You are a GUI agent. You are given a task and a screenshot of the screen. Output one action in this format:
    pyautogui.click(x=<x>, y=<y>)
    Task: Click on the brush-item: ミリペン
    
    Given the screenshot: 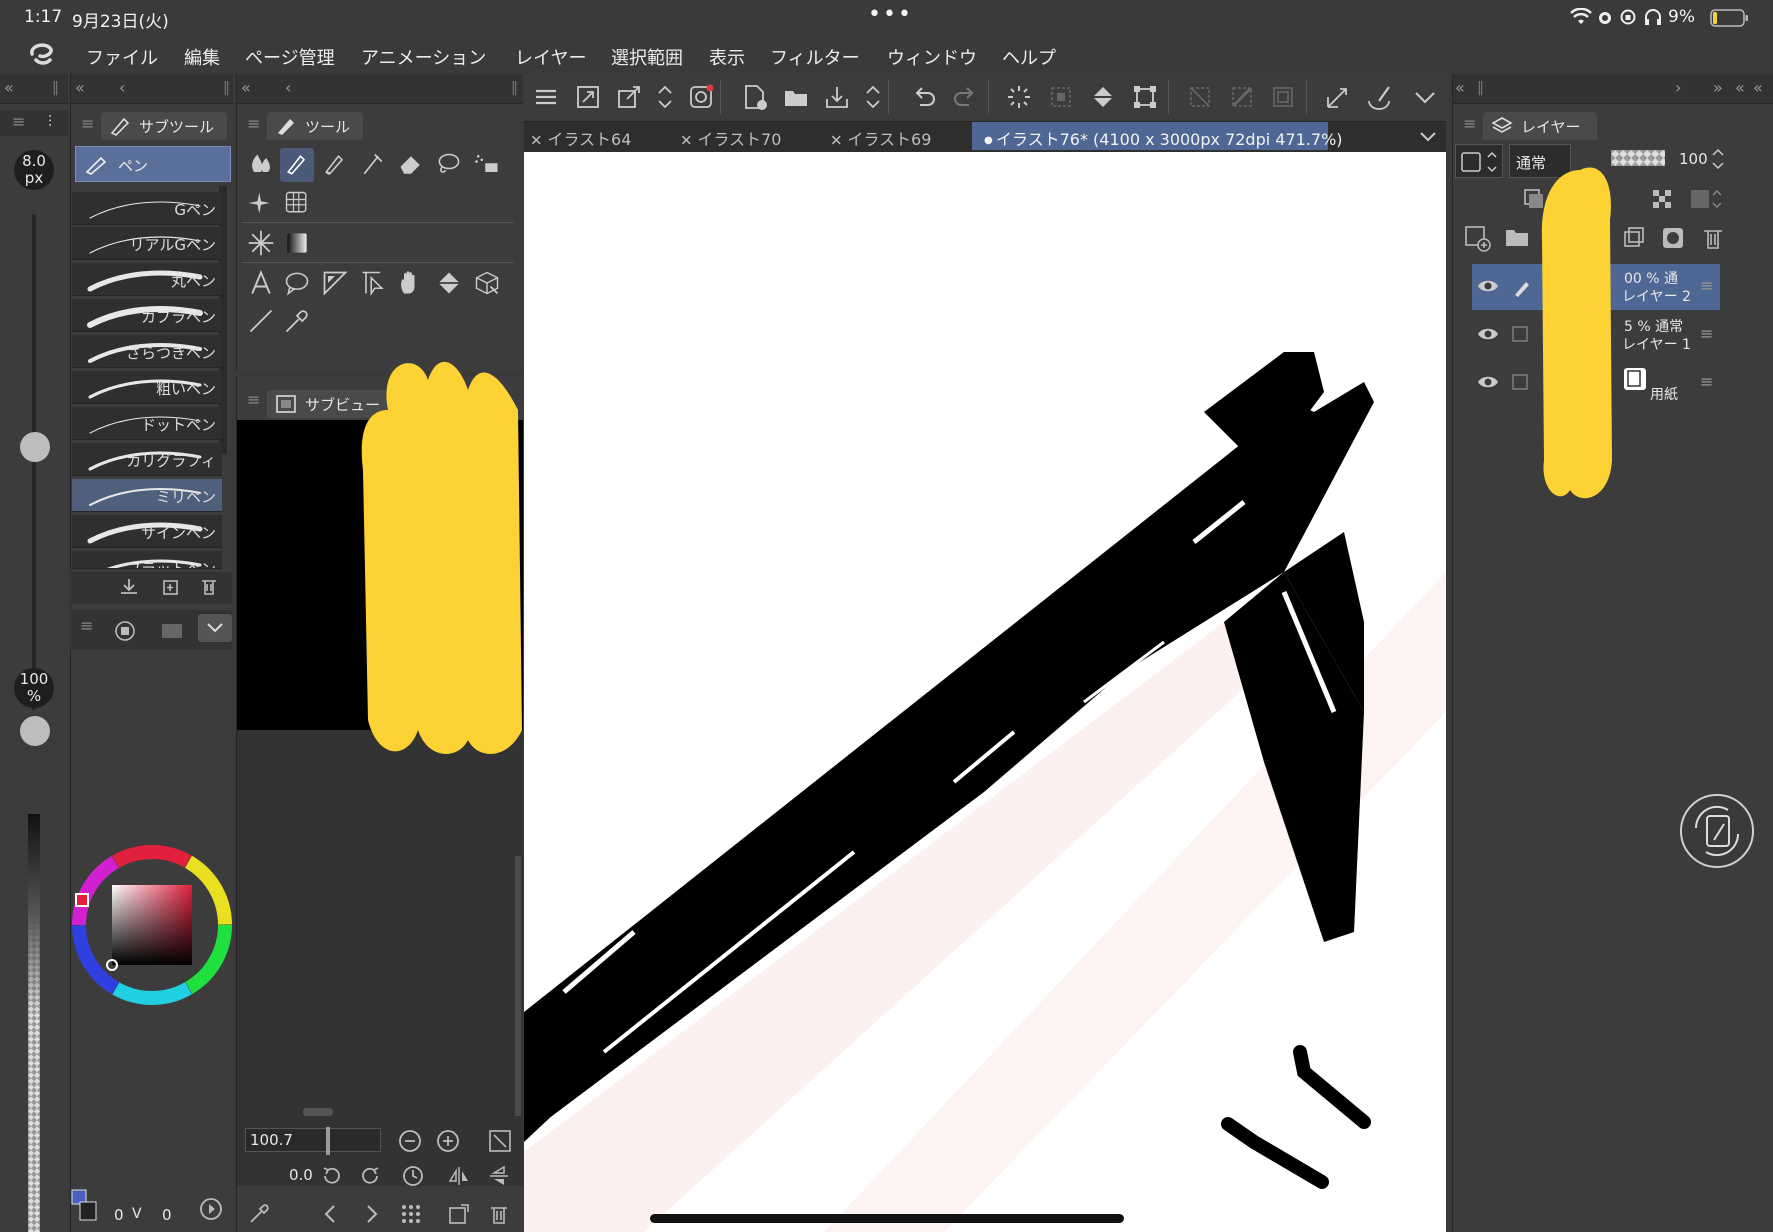 What is the action you would take?
    pyautogui.click(x=147, y=495)
    